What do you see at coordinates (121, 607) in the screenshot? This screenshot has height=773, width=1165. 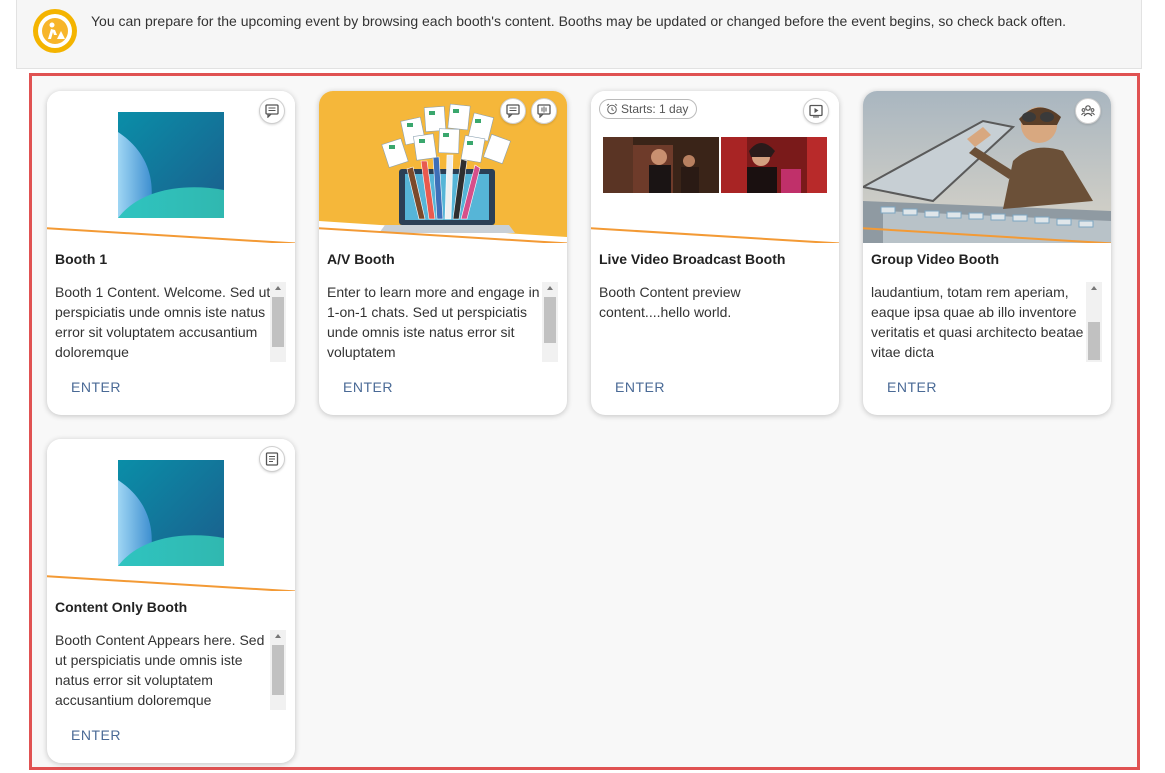 I see `booth-title: Content Only Booth` at bounding box center [121, 607].